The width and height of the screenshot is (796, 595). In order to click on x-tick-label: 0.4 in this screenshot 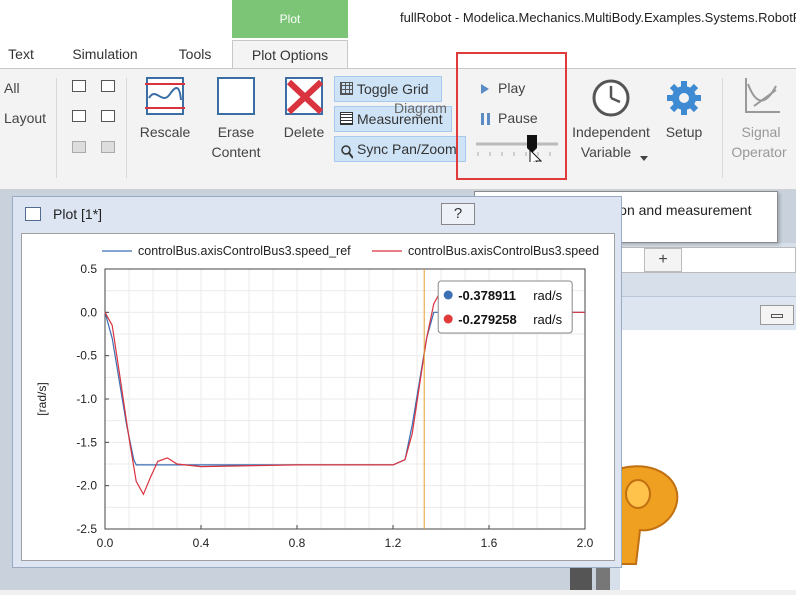, I will do `click(201, 543)`.